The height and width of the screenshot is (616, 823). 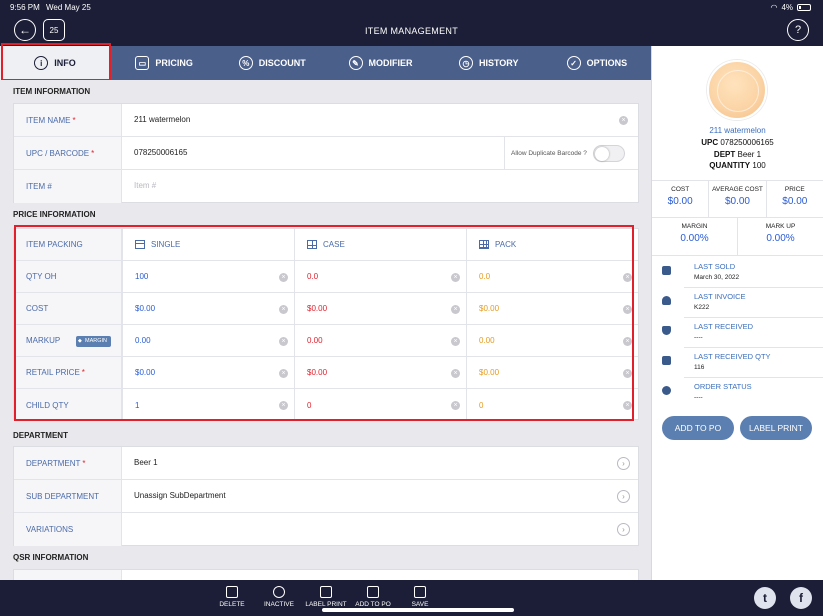 I want to click on qty-oh-case-input: 0.0 ×, so click(x=380, y=276).